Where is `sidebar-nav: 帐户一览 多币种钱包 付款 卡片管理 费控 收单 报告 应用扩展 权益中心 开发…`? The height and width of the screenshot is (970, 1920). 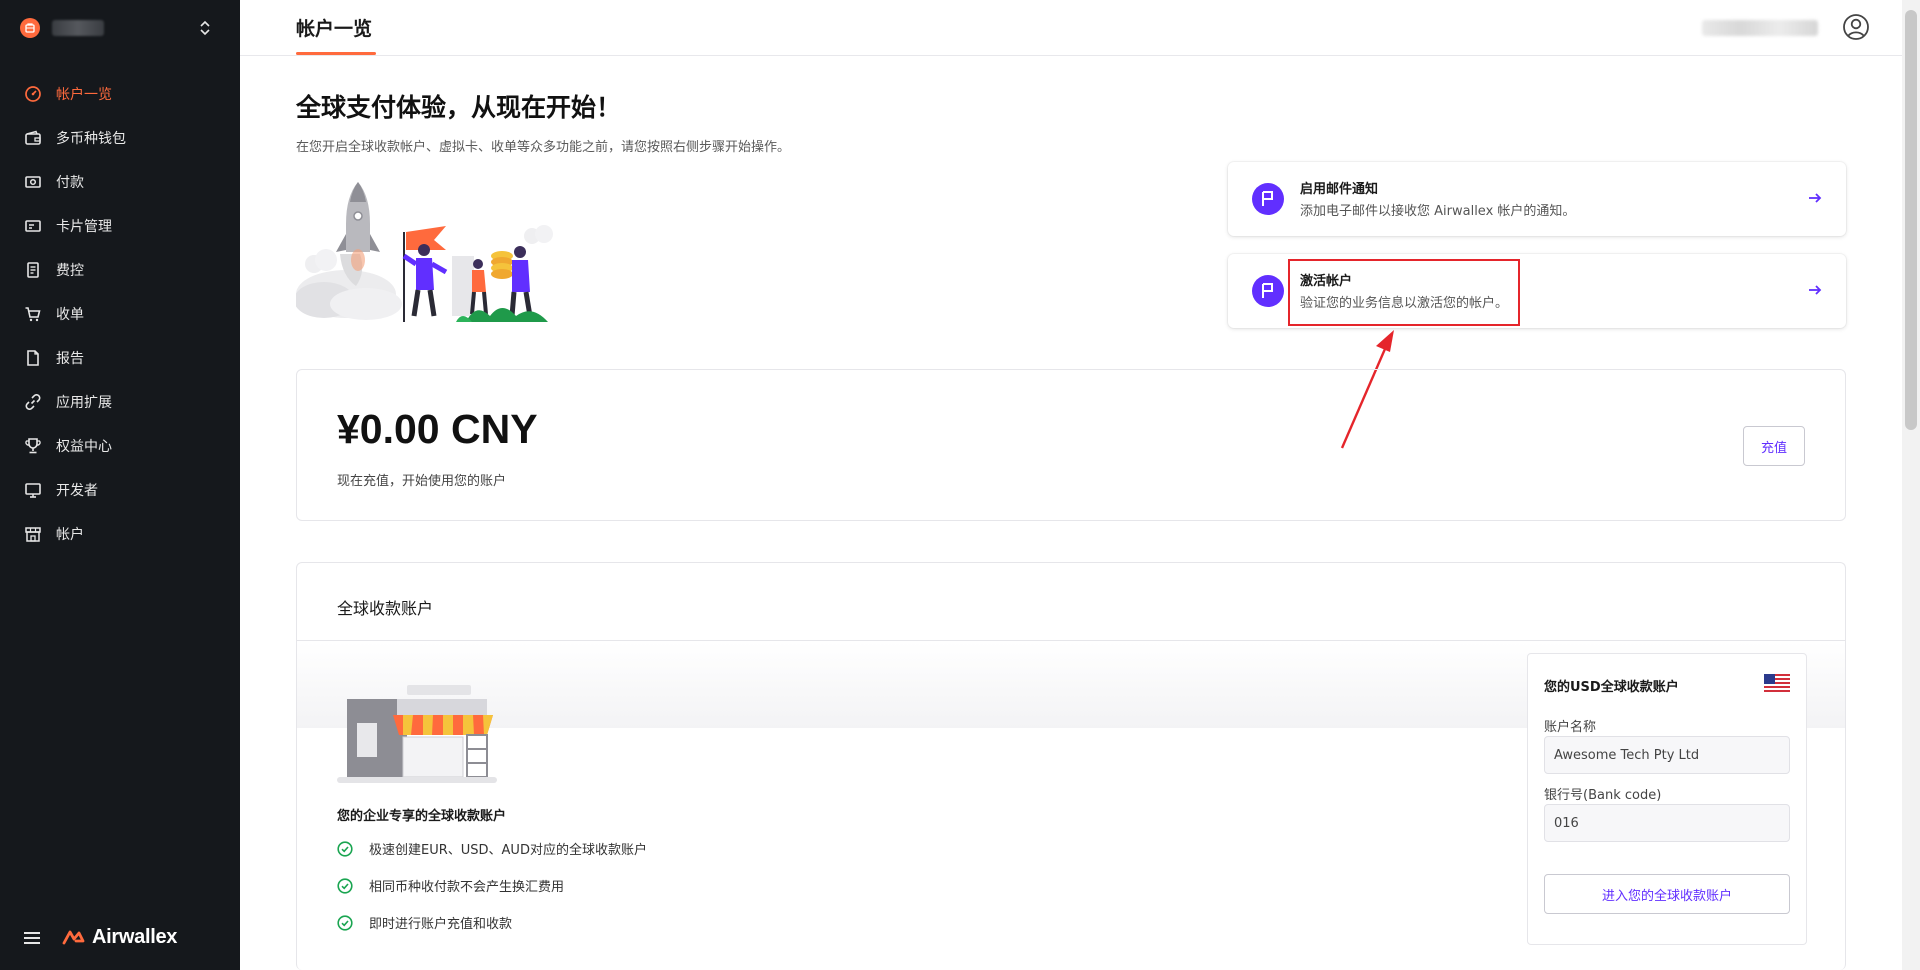
sidebar-nav: 帐户一览 多币种钱包 付款 卡片管理 费控 收单 报告 应用扩展 权益中心 开发… is located at coordinates (120, 314).